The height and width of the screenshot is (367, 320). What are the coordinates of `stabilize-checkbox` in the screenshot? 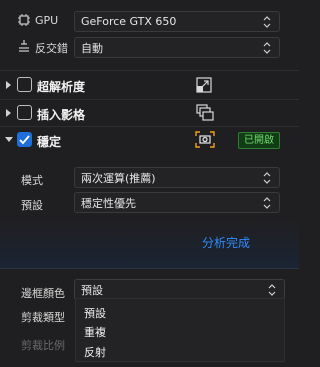 It's located at (24, 139).